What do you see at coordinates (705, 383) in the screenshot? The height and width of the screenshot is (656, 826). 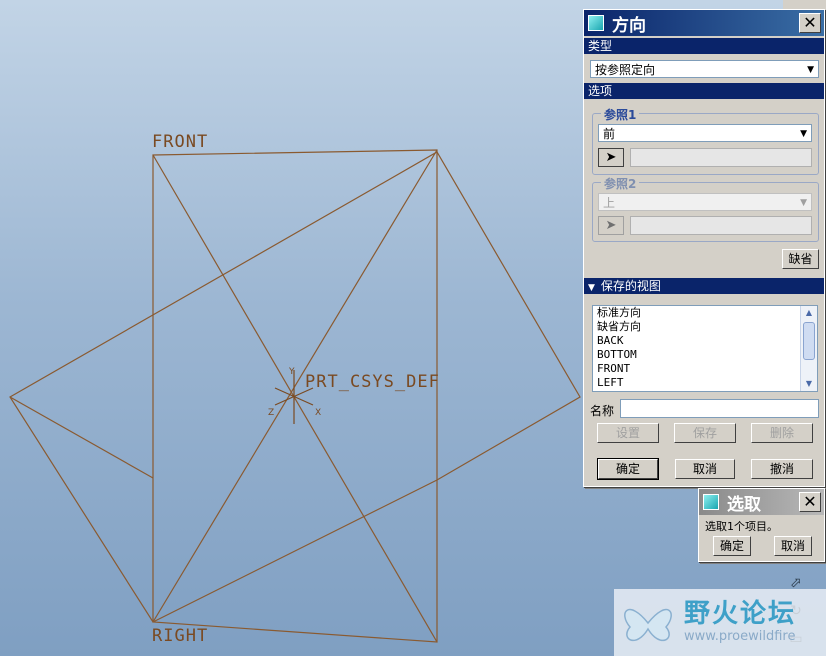 I see `list-item: LEFT` at bounding box center [705, 383].